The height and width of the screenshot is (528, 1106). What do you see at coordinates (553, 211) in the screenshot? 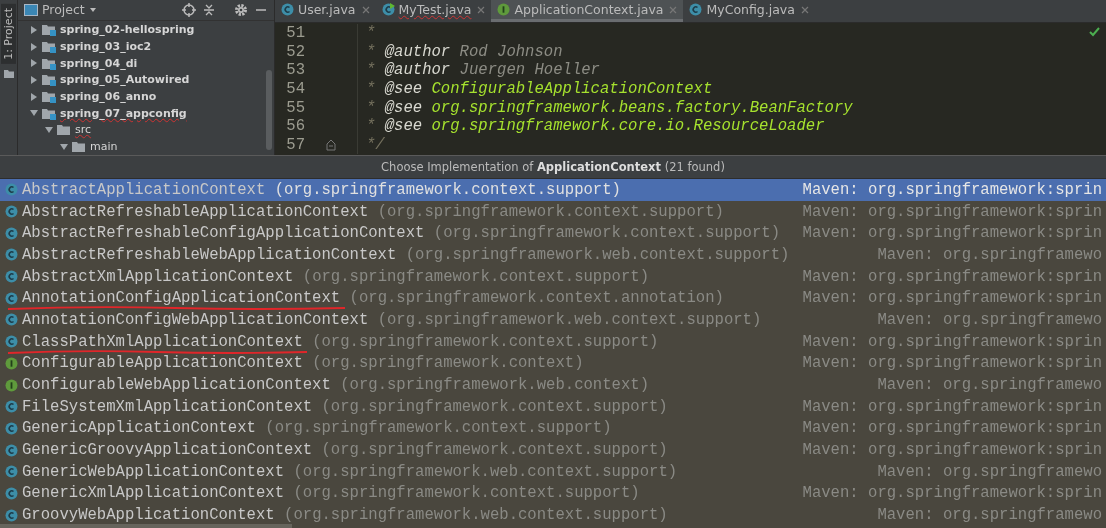
I see `implementation-item: AbstractRefreshableApplicationContext (org.springframework.context.support) Maven: org.springframework:sprin` at bounding box center [553, 211].